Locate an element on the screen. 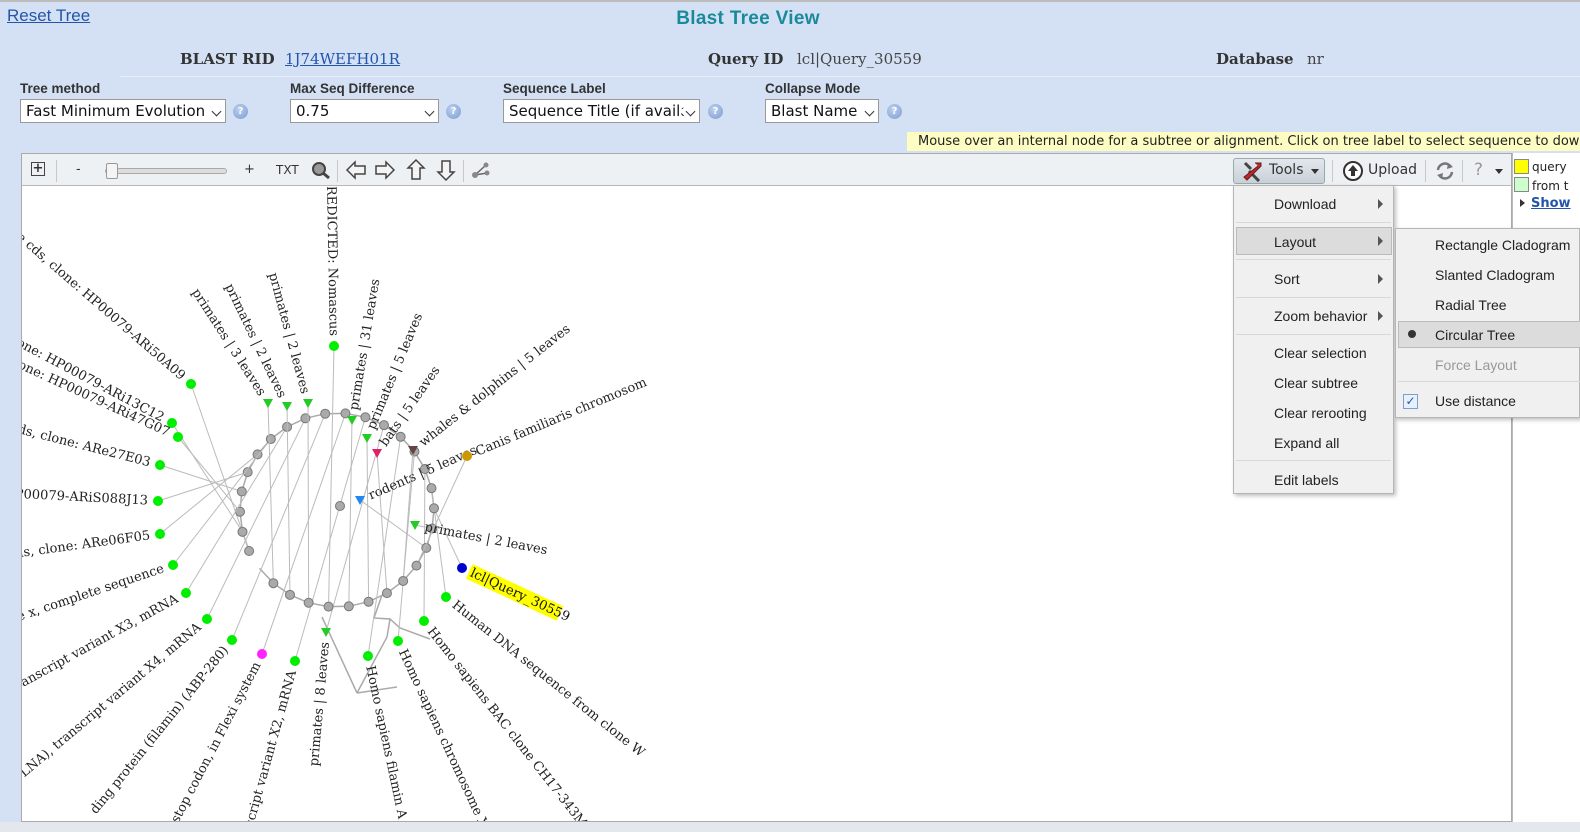 This screenshot has width=1580, height=832. leaf-label: ete cds, clone: ARe06F05 is located at coordinates (86, 546).